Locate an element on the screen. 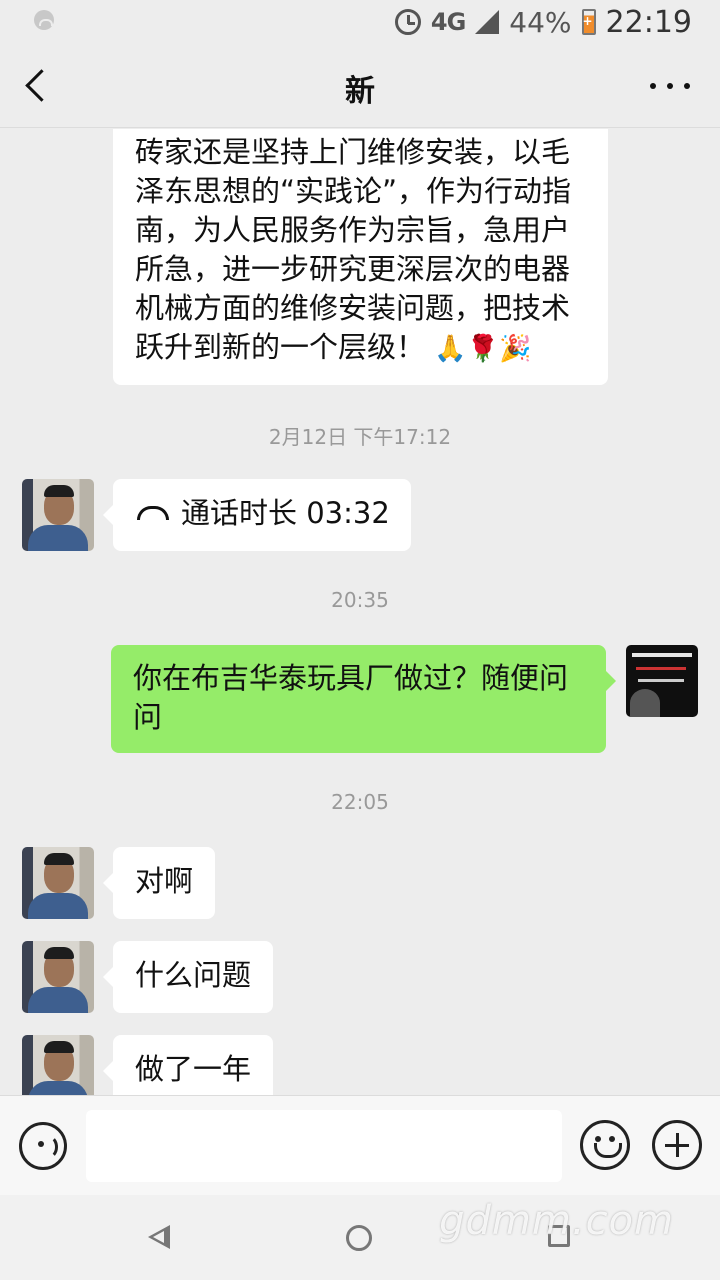 This screenshot has width=720, height=1280. chat-header: 新 is located at coordinates (360, 86).